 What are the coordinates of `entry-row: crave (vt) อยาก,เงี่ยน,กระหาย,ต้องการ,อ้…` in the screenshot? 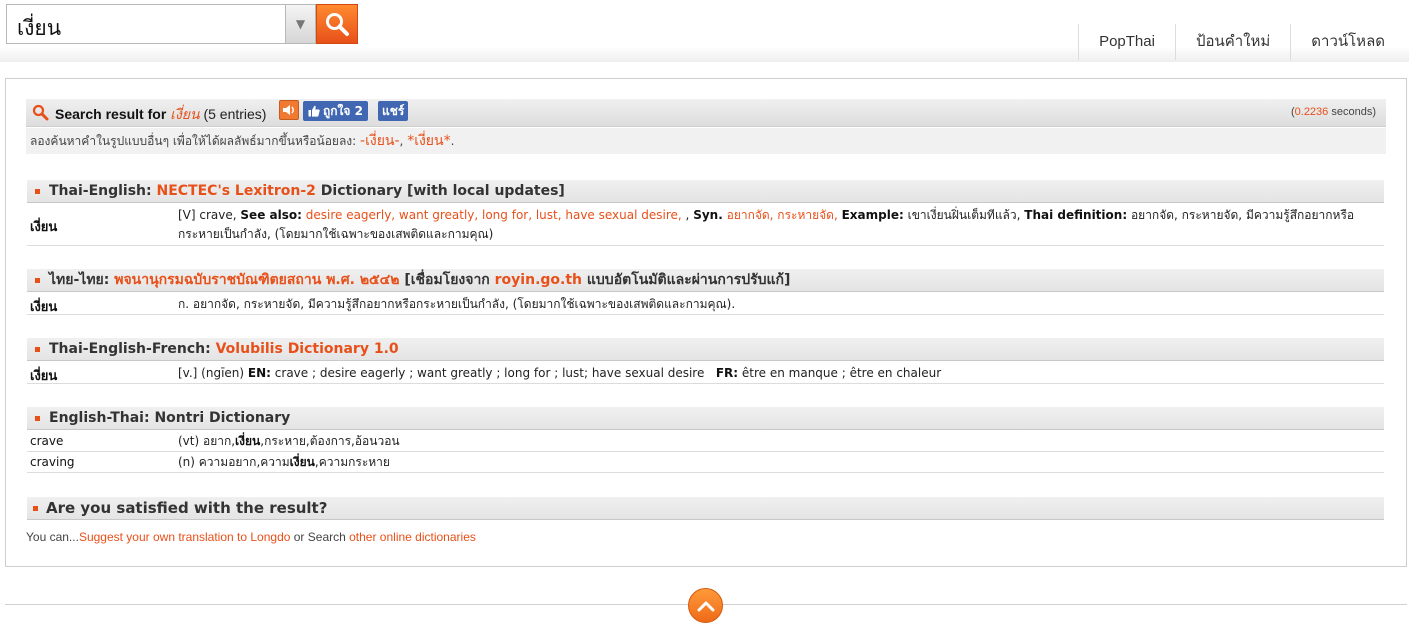 It's located at (705, 441).